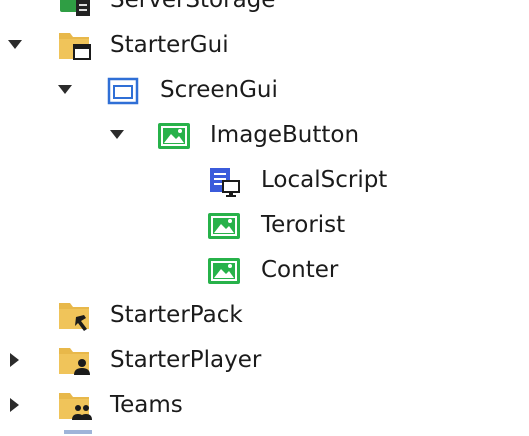  What do you see at coordinates (186, 360) in the screenshot?
I see `tree-item-label: StarterPlayer` at bounding box center [186, 360].